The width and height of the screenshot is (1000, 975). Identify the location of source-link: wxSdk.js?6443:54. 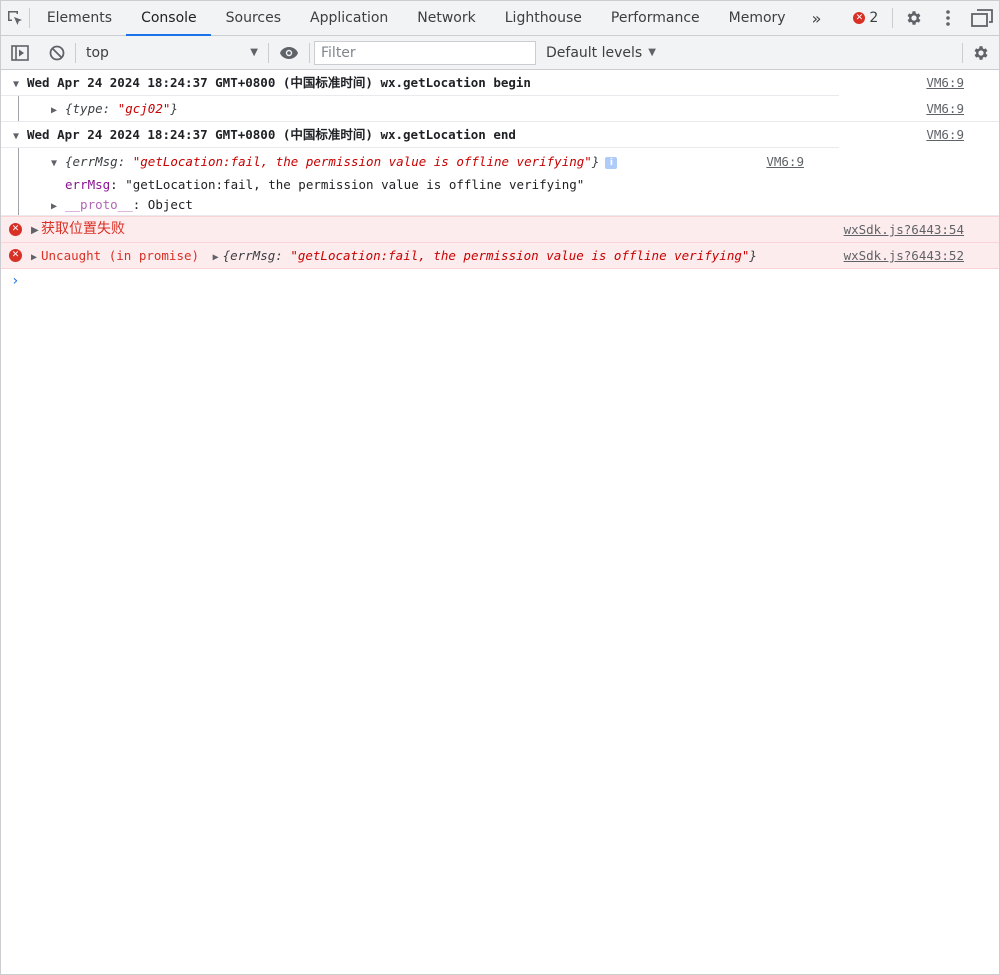
(904, 229).